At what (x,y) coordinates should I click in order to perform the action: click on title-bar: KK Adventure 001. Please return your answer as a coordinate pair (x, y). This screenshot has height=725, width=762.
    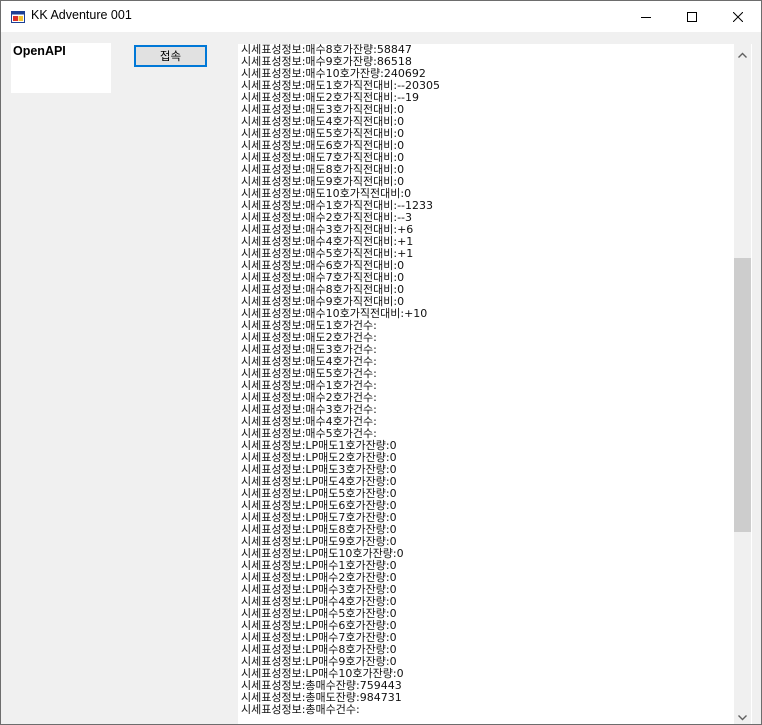
    Looking at the image, I should click on (381, 16).